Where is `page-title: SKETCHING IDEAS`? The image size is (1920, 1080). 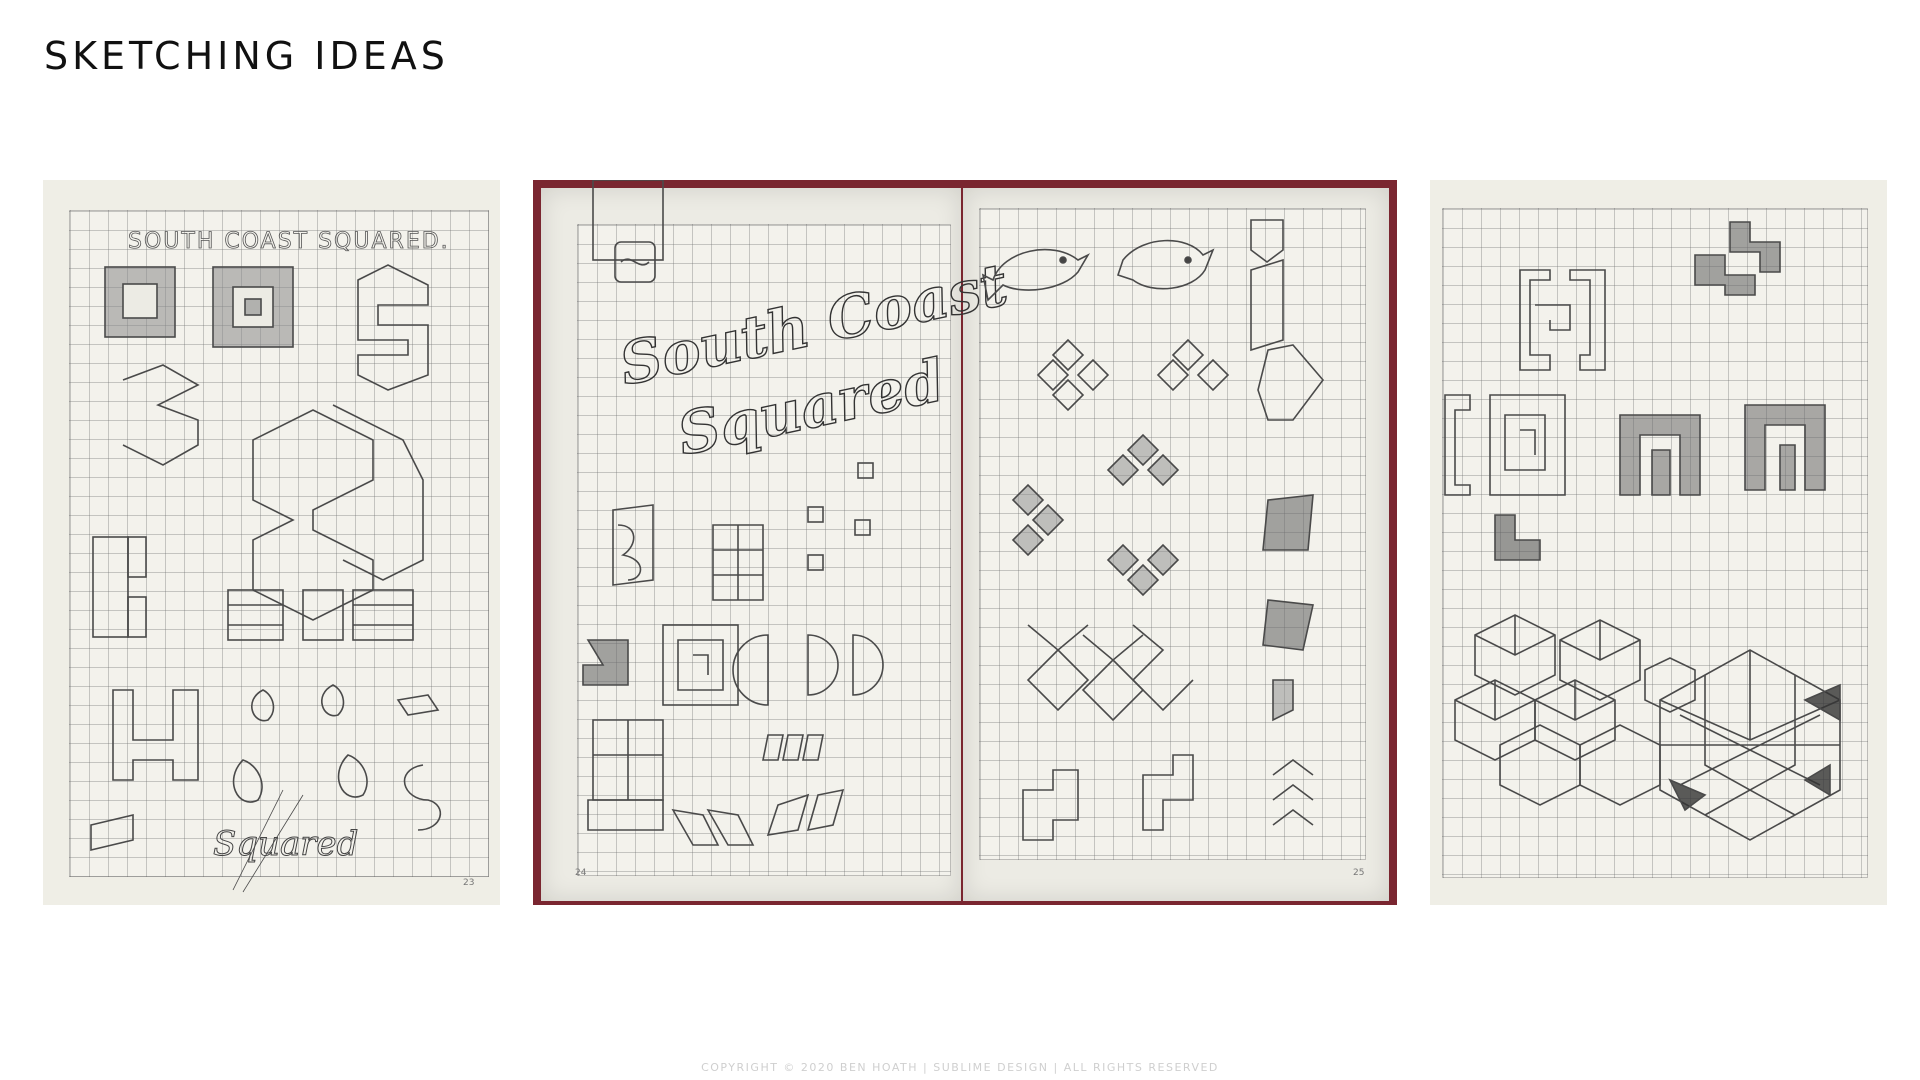
page-title: SKETCHING IDEAS is located at coordinates (246, 56).